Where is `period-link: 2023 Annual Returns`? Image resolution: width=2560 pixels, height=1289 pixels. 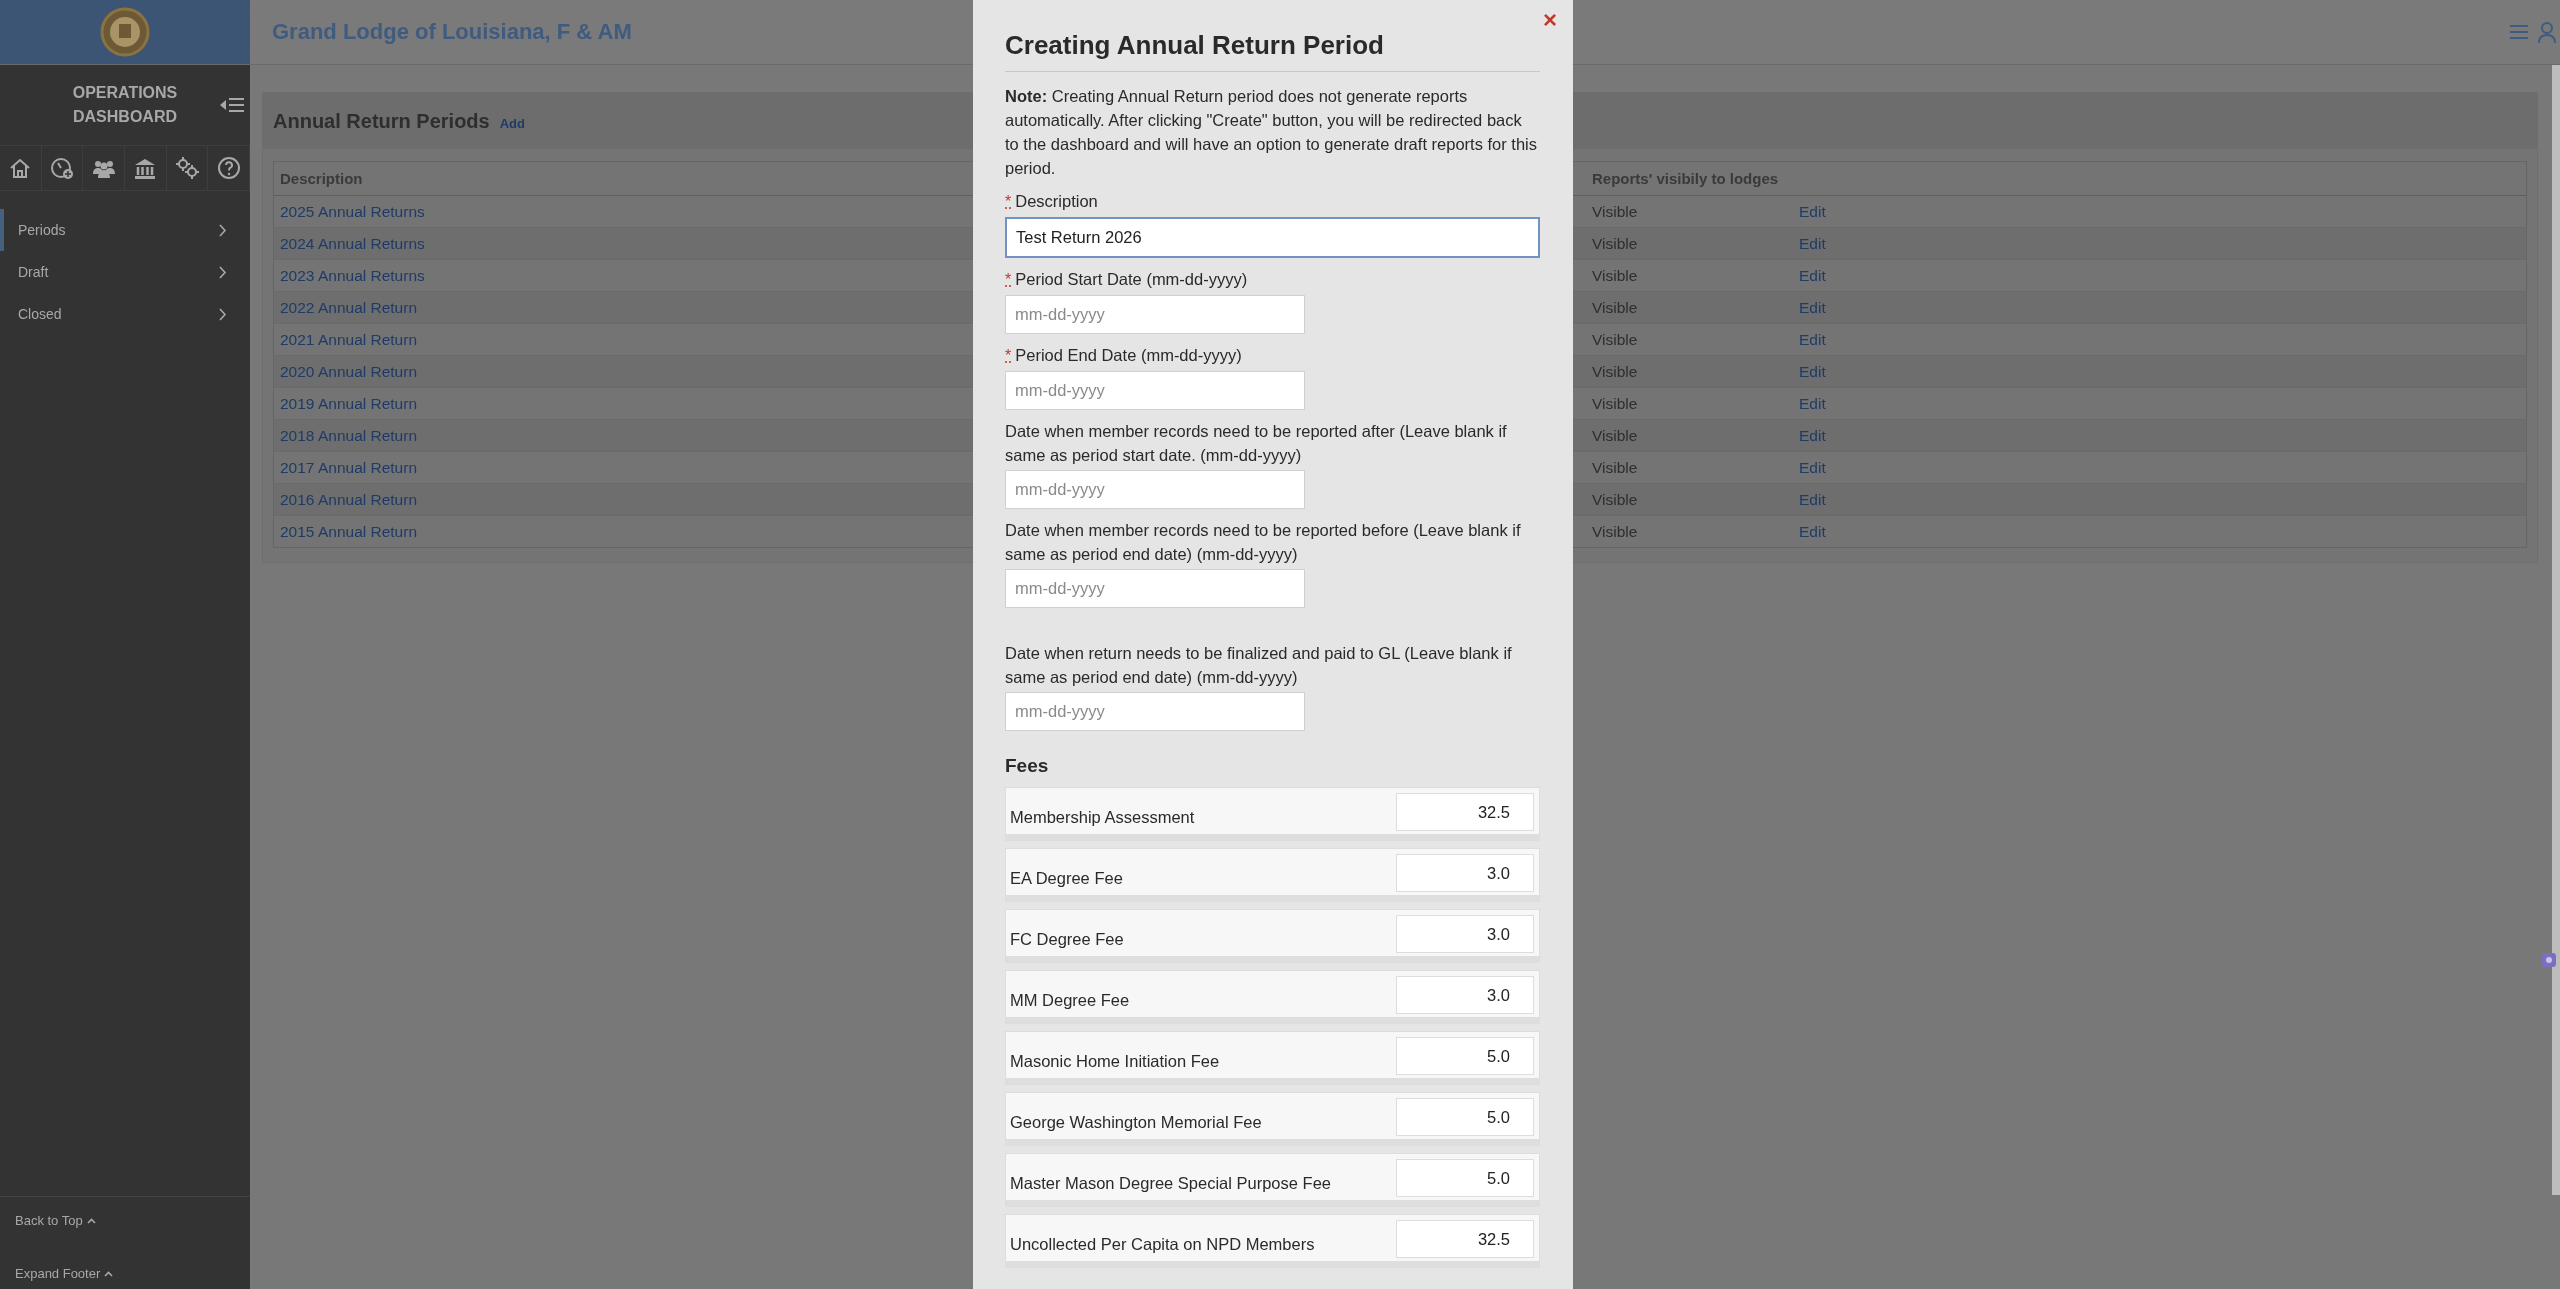 period-link: 2023 Annual Returns is located at coordinates (352, 275).